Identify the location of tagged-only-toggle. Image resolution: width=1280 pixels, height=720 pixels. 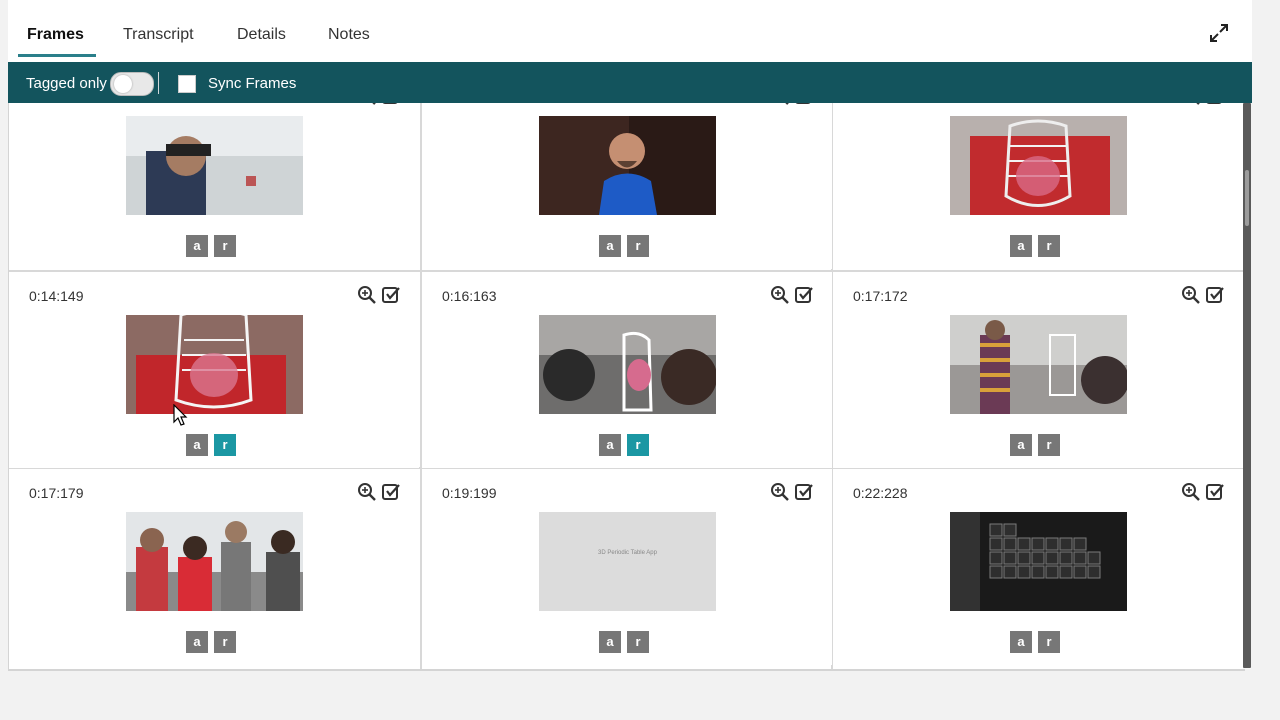
(132, 84).